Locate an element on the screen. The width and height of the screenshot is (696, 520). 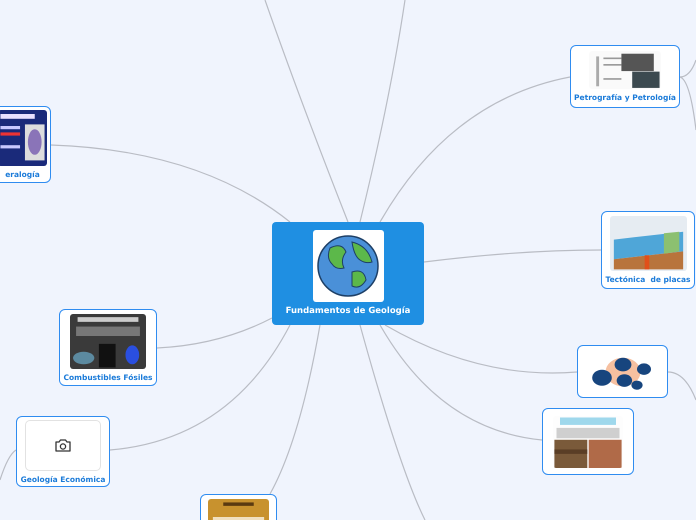
camera-icon is located at coordinates (63, 445).